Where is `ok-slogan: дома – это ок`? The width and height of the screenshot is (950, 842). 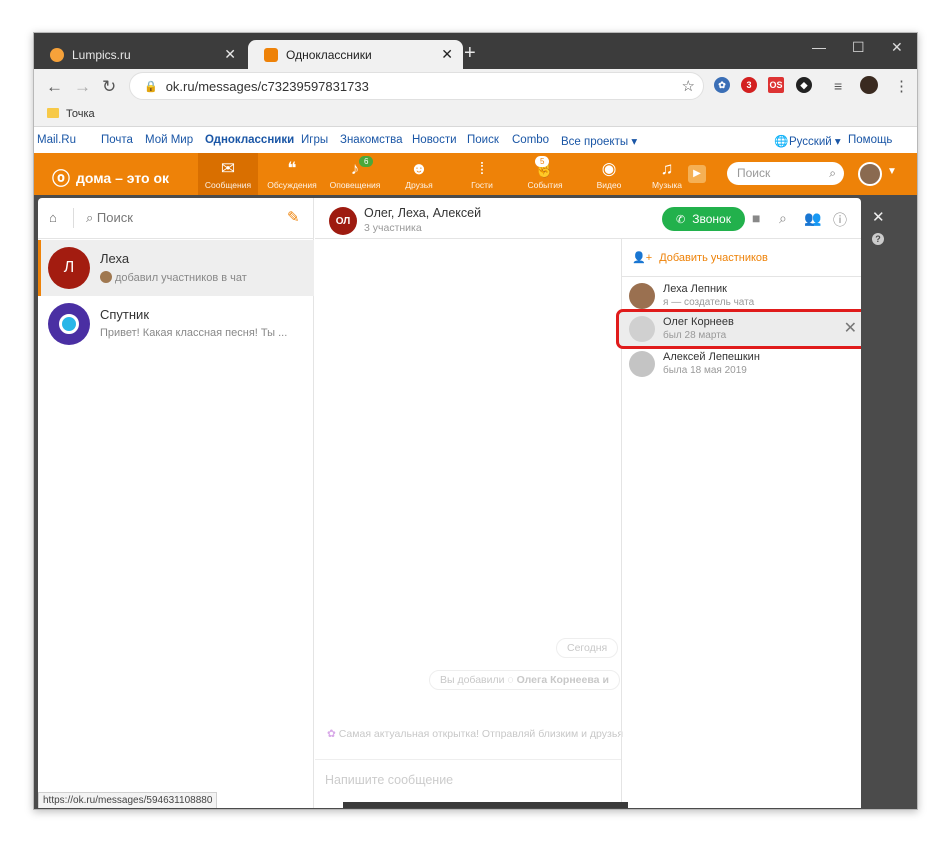
ok-slogan: дома – это ок is located at coordinates (122, 178).